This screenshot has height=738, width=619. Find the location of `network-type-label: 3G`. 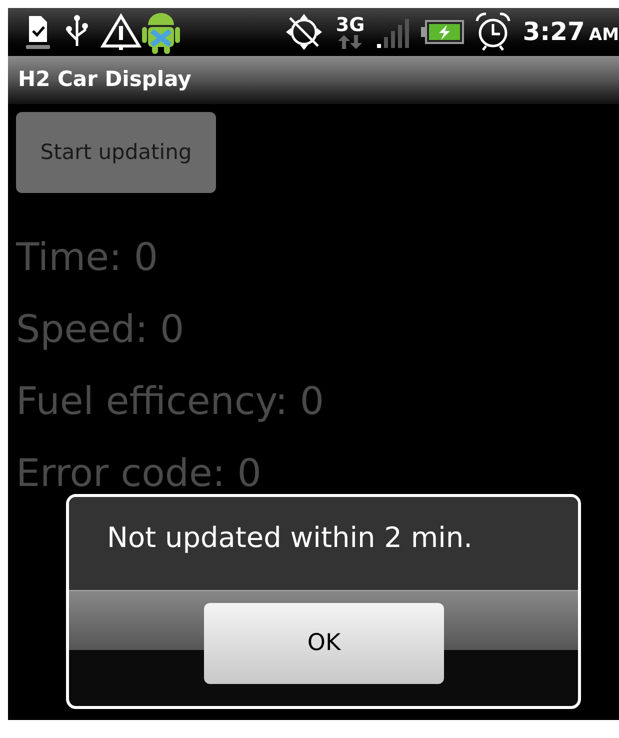

network-type-label: 3G is located at coordinates (350, 25).